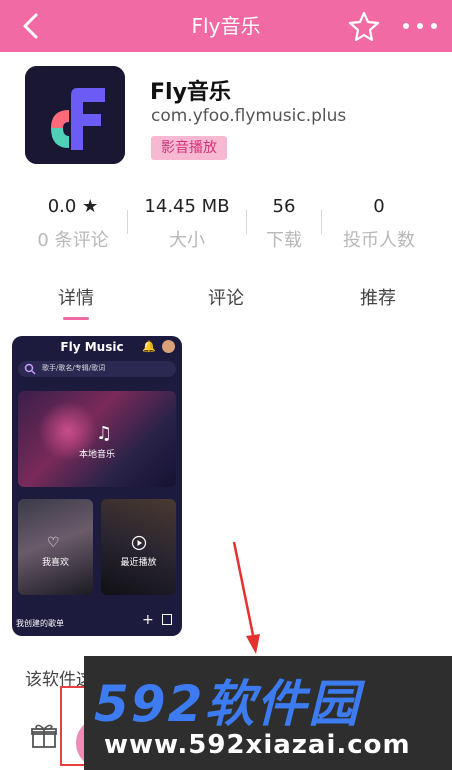 The width and height of the screenshot is (452, 770). I want to click on stat-label: 大小, so click(187, 240).